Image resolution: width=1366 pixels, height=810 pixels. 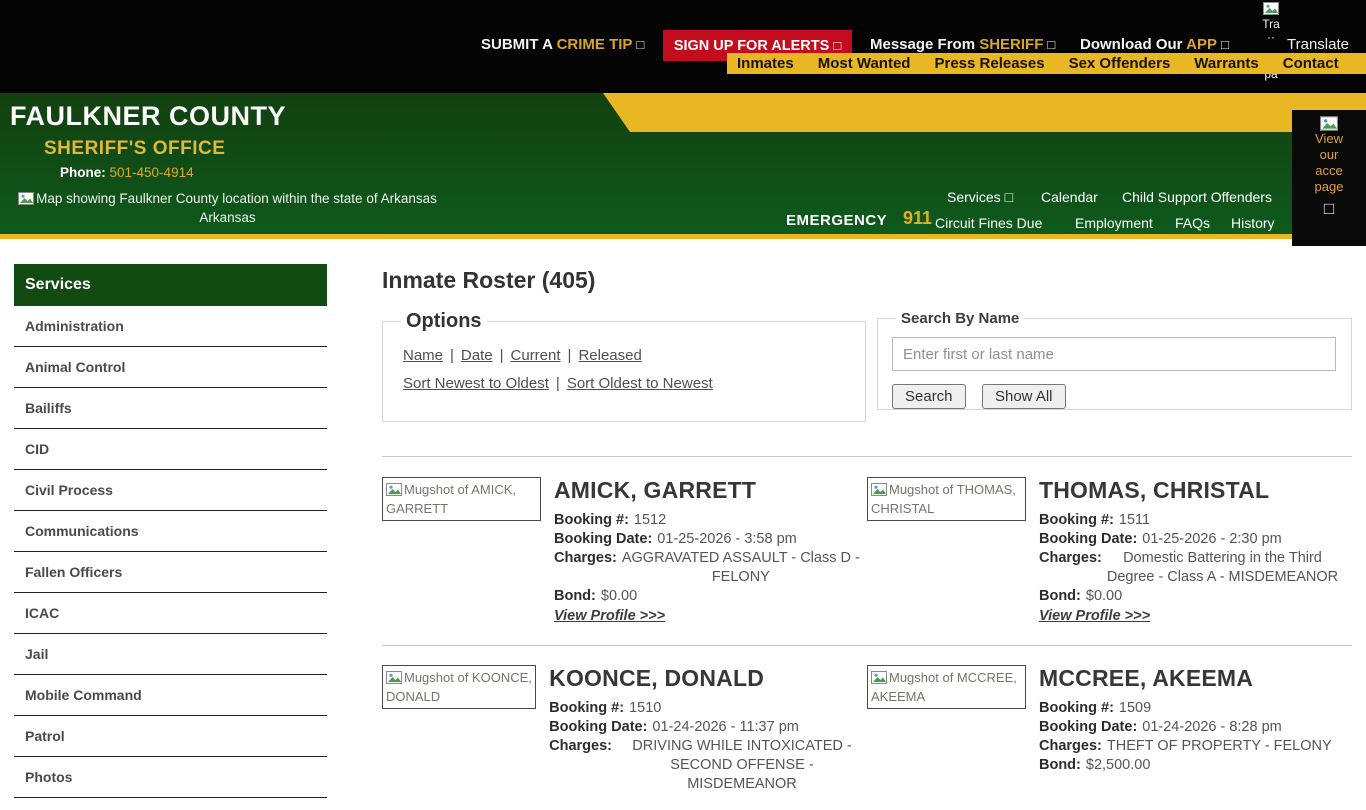 I want to click on download-app-link: Download Our APP □, so click(x=1154, y=44).